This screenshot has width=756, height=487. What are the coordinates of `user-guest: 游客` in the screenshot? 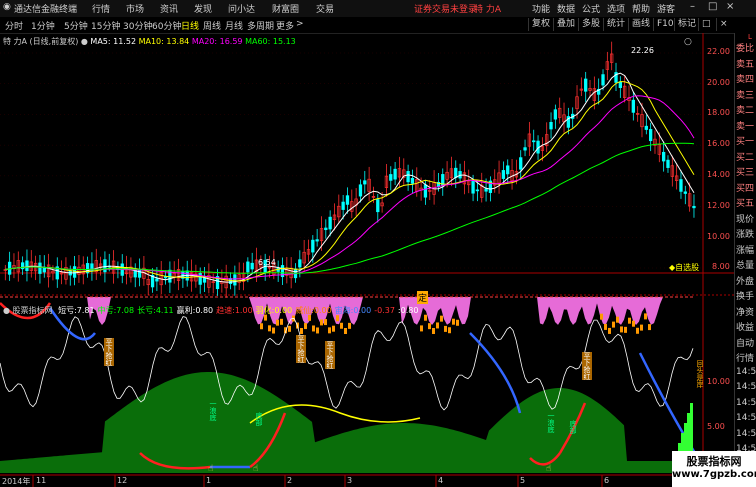 It's located at (666, 8).